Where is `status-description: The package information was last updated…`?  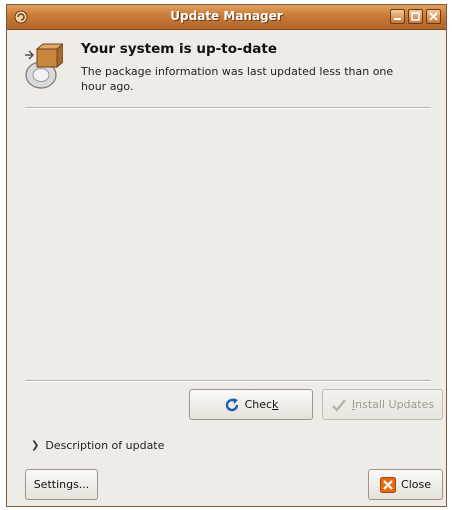
status-description: The package information was last updated… is located at coordinates (237, 79).